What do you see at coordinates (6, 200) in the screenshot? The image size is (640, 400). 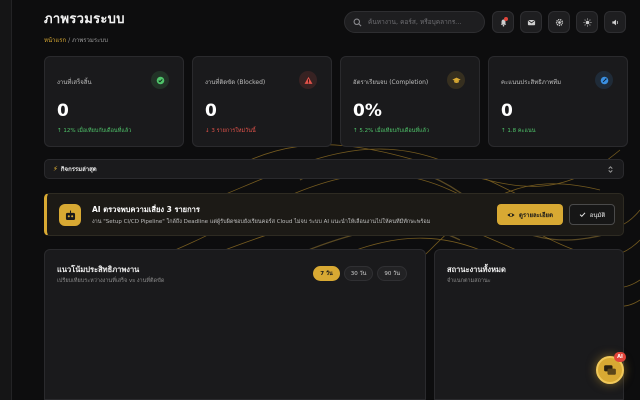 I see `left-sidebar-rail` at bounding box center [6, 200].